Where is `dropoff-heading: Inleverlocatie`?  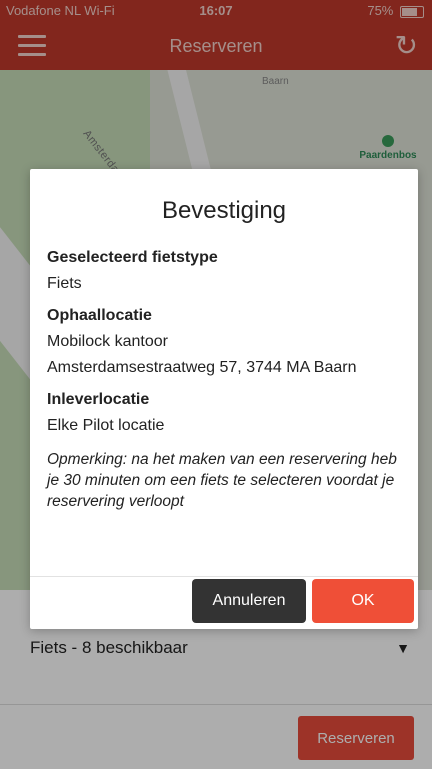
dropoff-heading: Inleverlocatie is located at coordinates (98, 399).